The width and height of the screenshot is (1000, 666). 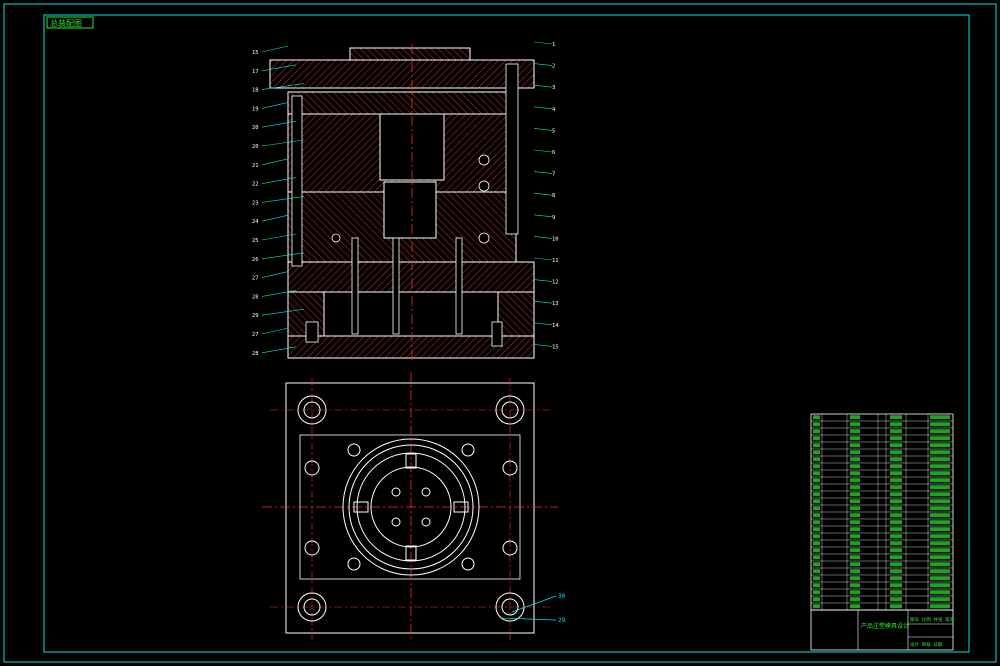 I want to click on corner-stamp-label: 总装配图, so click(x=66, y=23).